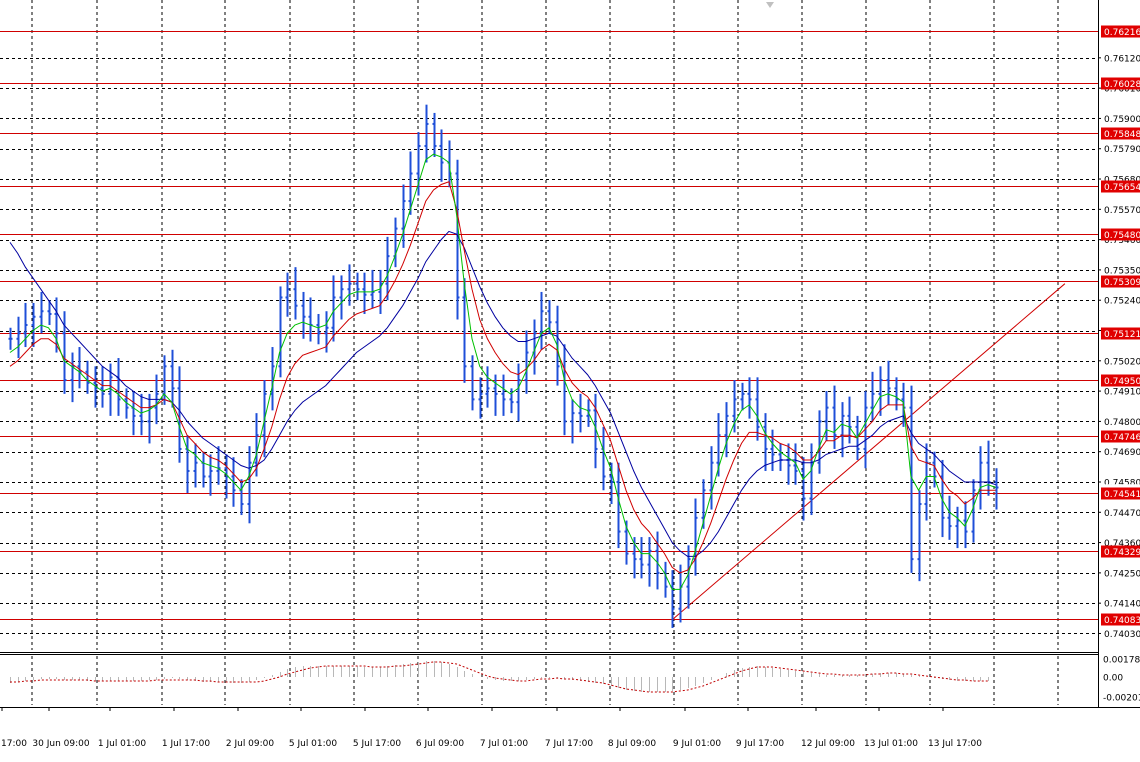 Image resolution: width=1140 pixels, height=762 pixels. What do you see at coordinates (1122, 283) in the screenshot?
I see `level-label: 0.75309` at bounding box center [1122, 283].